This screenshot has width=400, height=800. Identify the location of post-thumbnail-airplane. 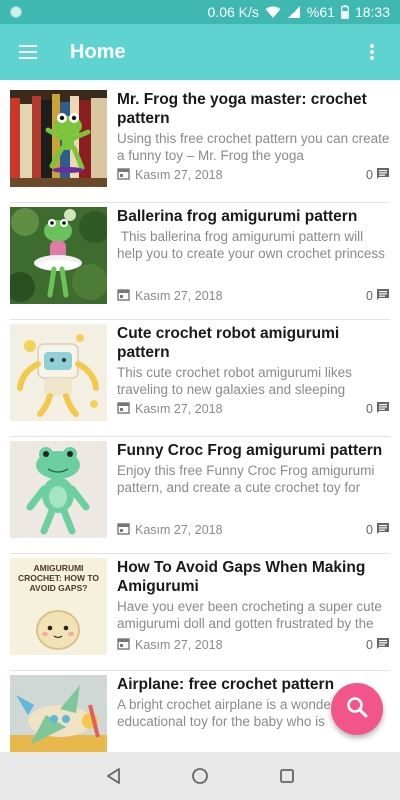
(58, 713).